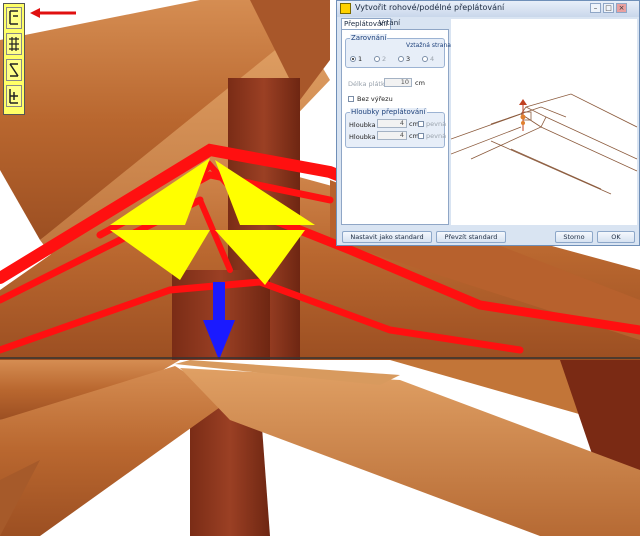  I want to click on hloubka1-pevna-checkbox, so click(421, 124).